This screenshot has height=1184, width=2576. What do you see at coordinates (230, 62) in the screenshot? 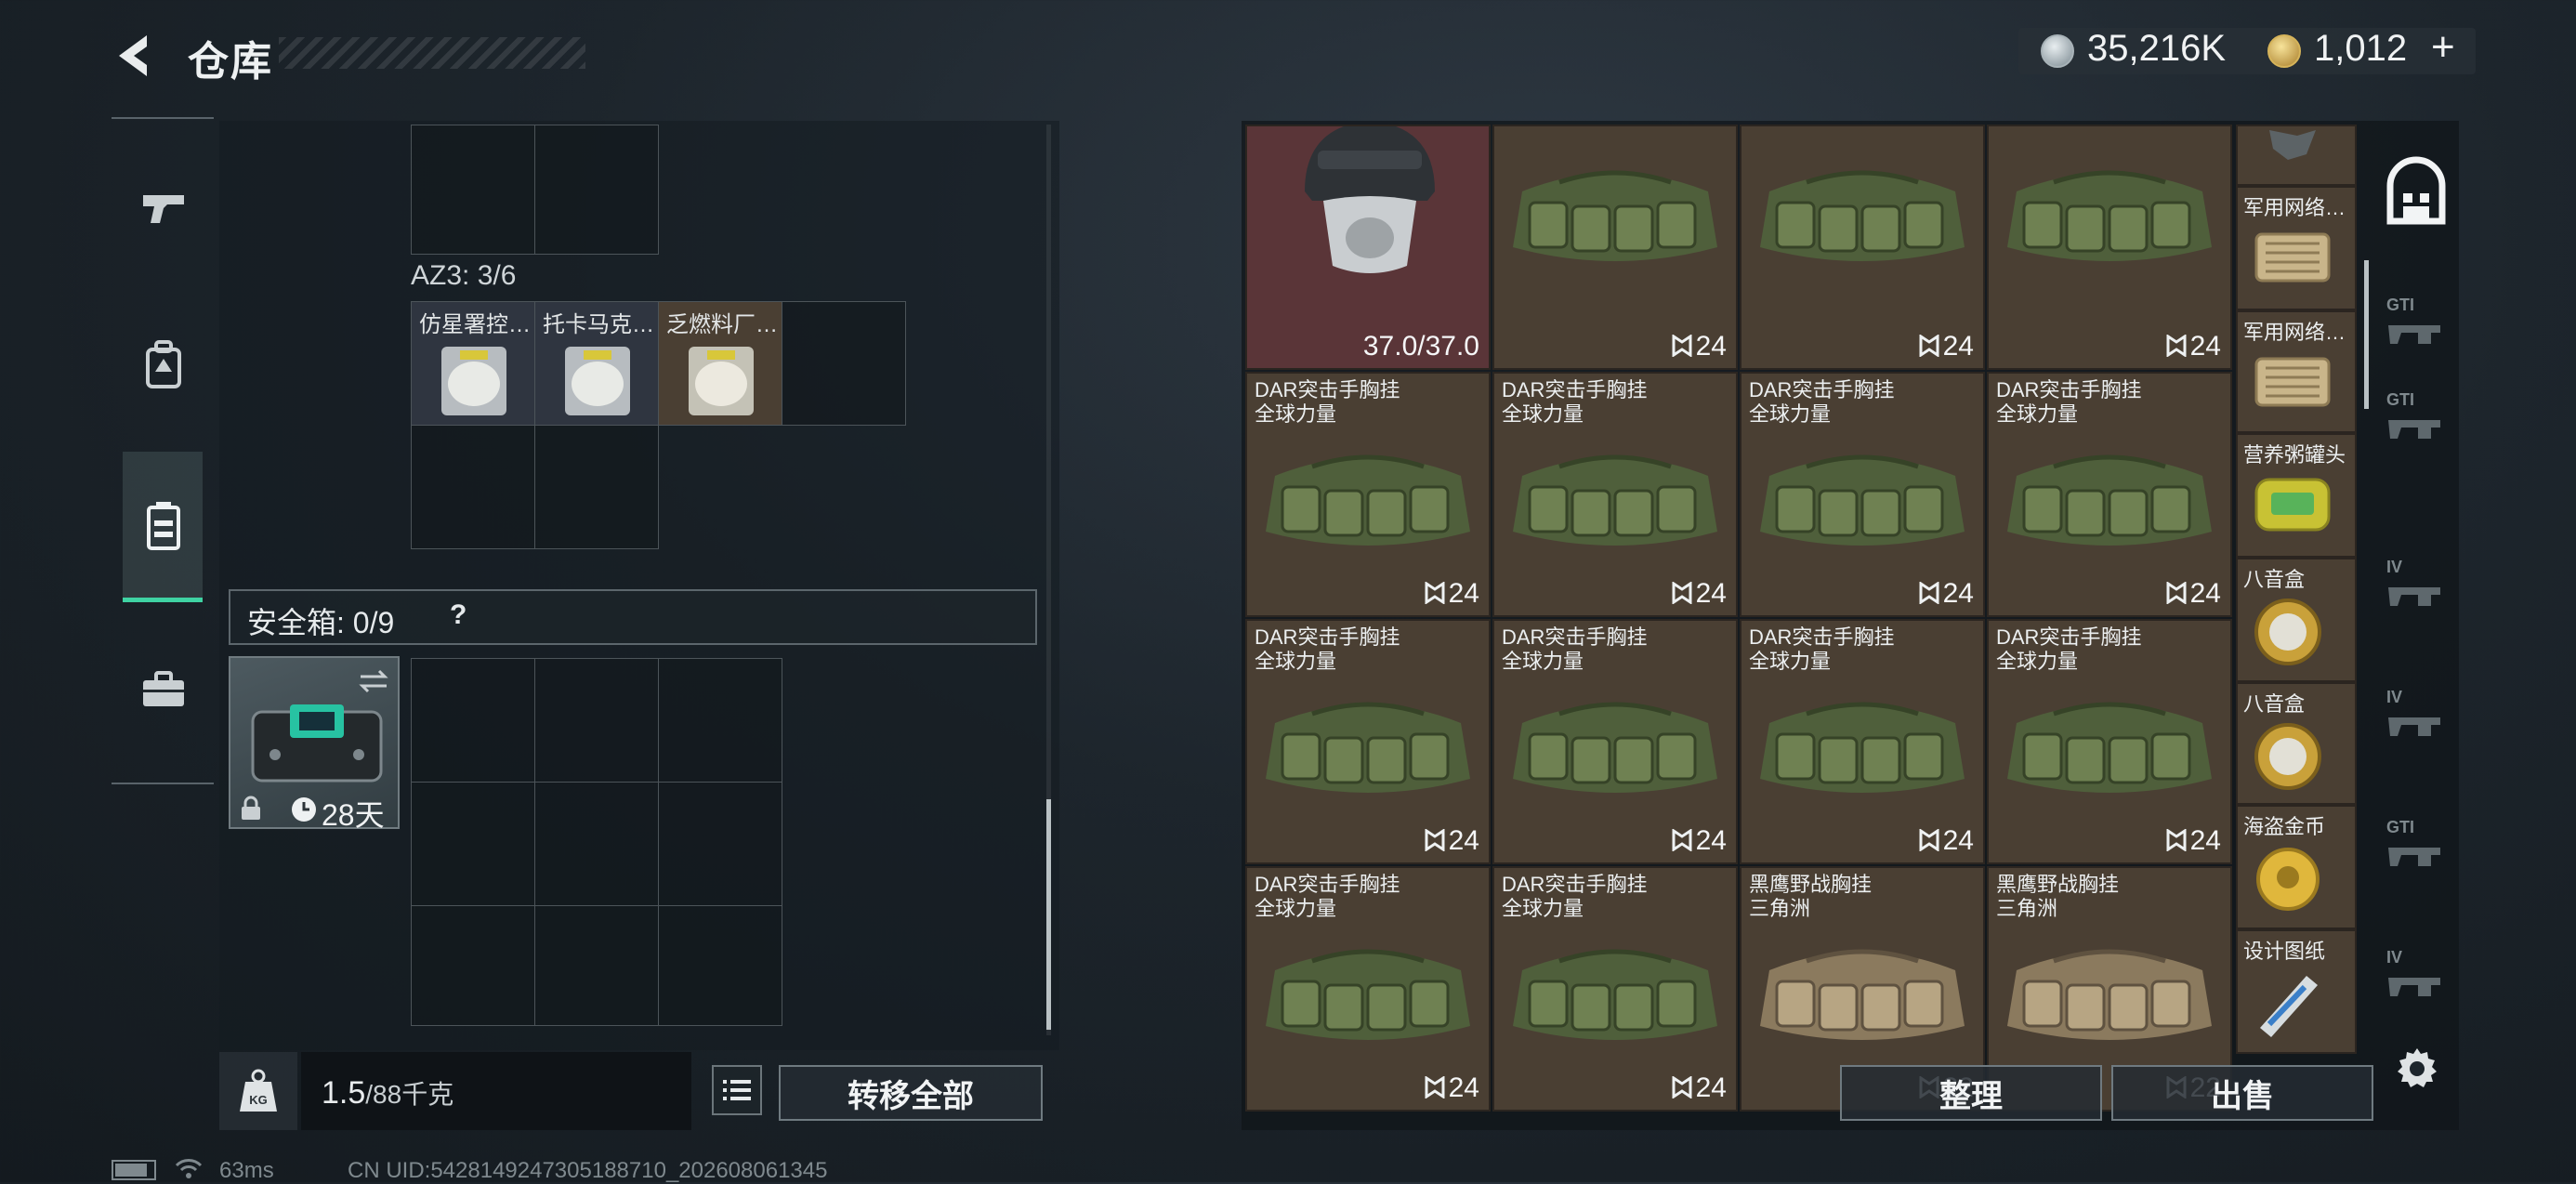
I see `page-title: 仓库` at bounding box center [230, 62].